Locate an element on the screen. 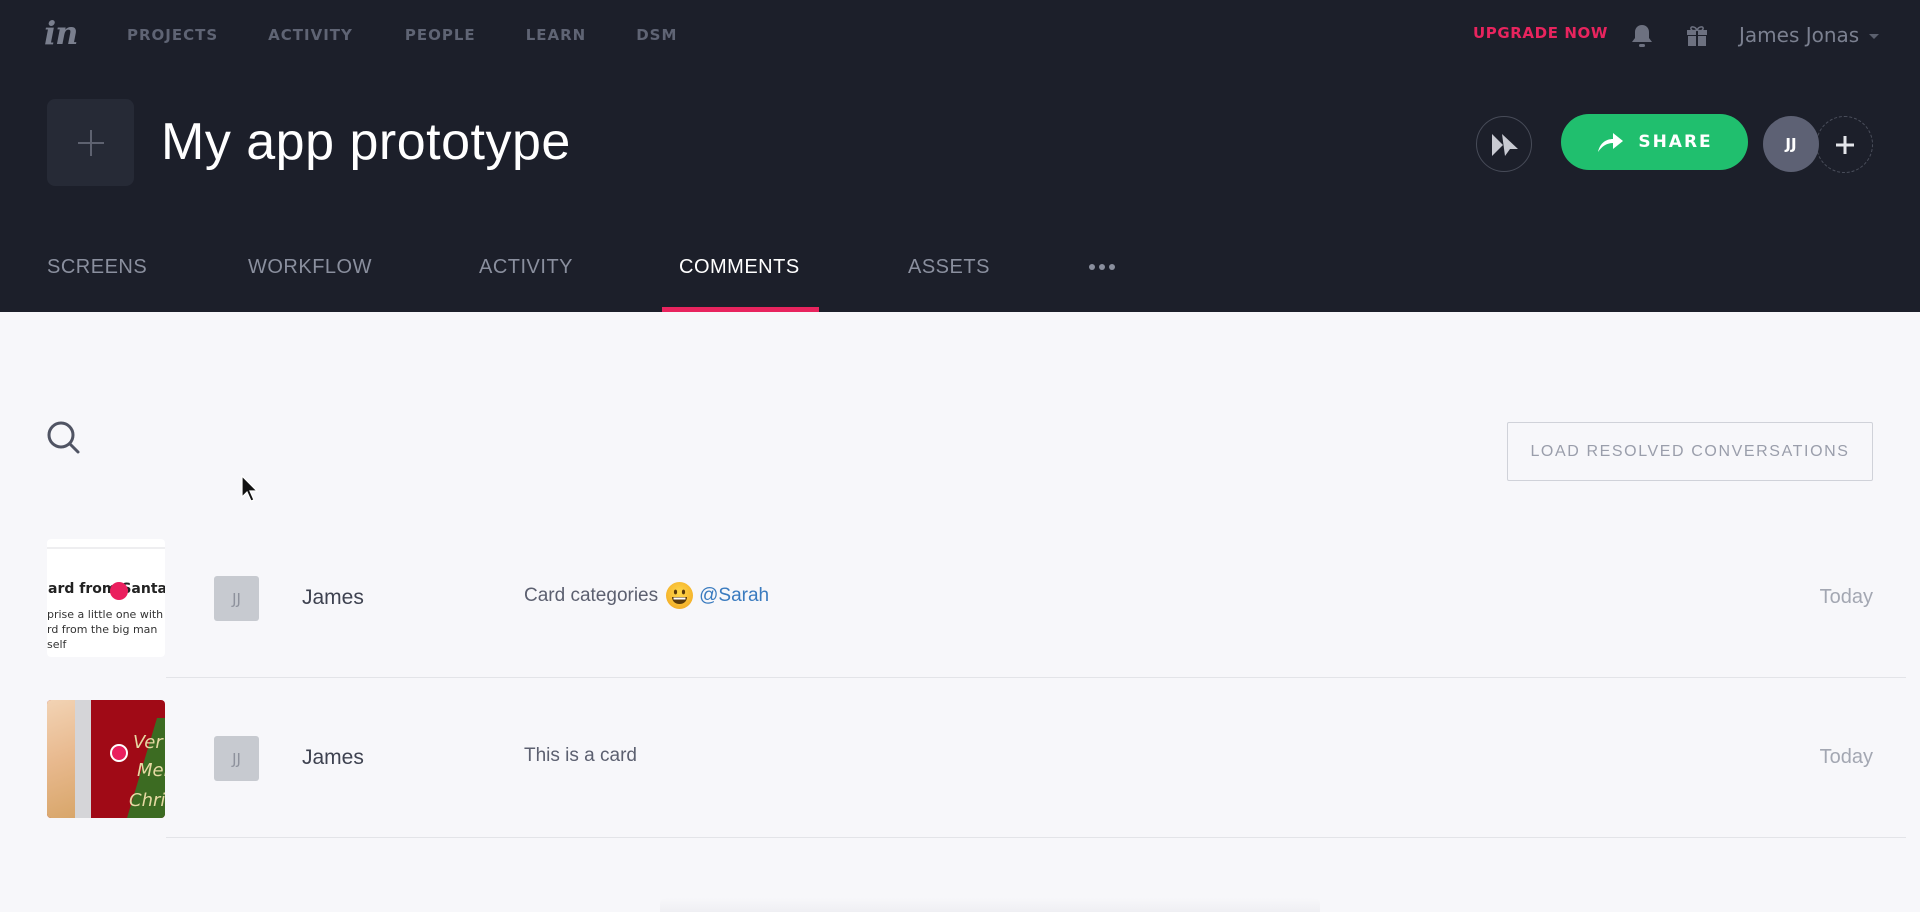 The width and height of the screenshot is (1920, 912). preview-button is located at coordinates (1504, 144).